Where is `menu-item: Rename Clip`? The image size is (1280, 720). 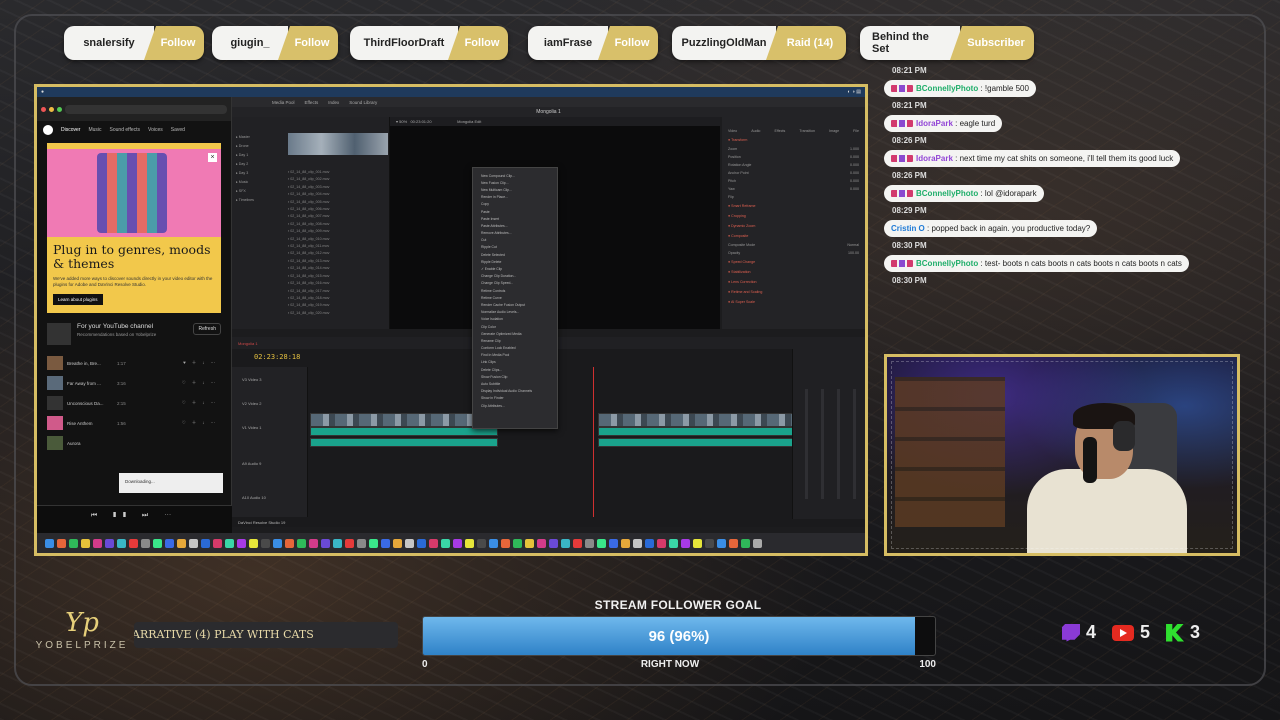 menu-item: Rename Clip is located at coordinates (515, 340).